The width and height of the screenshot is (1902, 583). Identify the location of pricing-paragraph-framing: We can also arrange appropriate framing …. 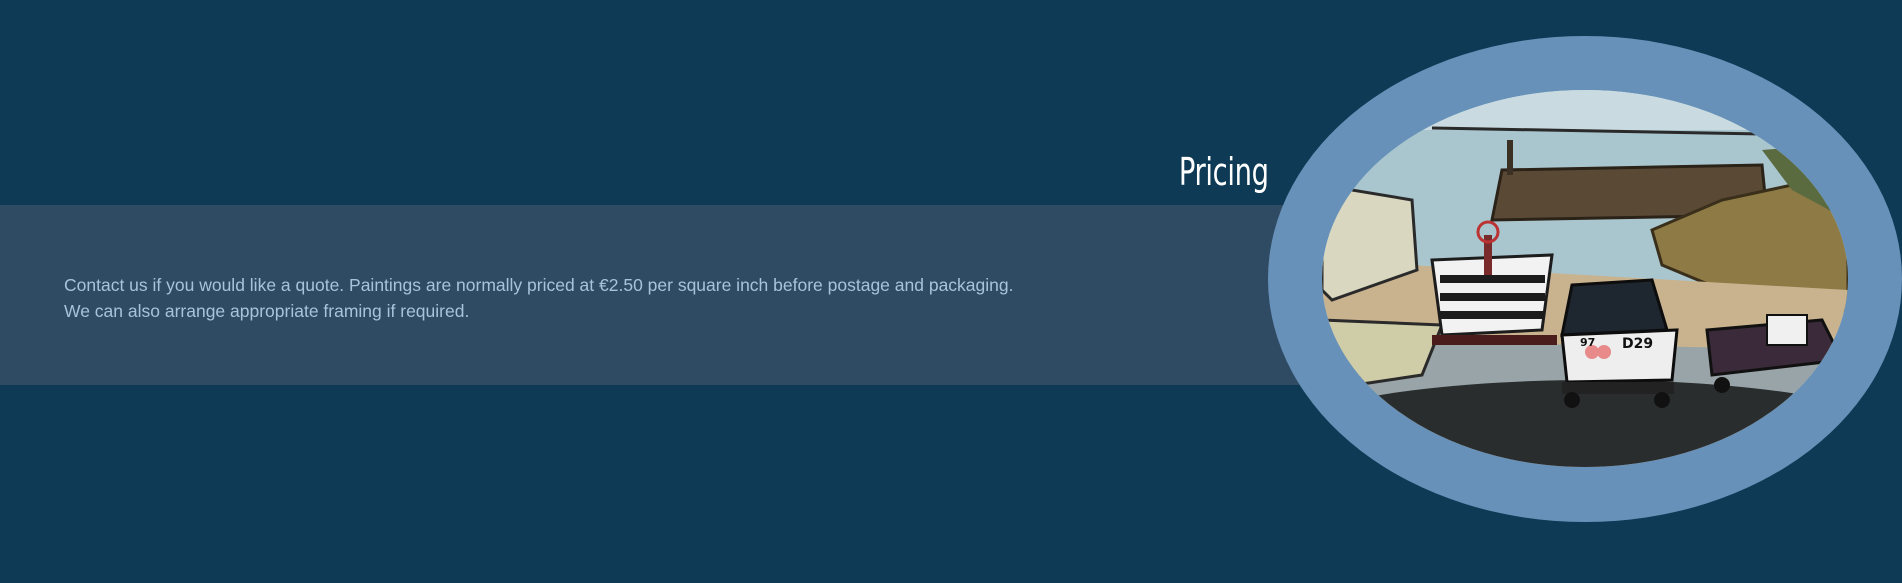
(267, 311).